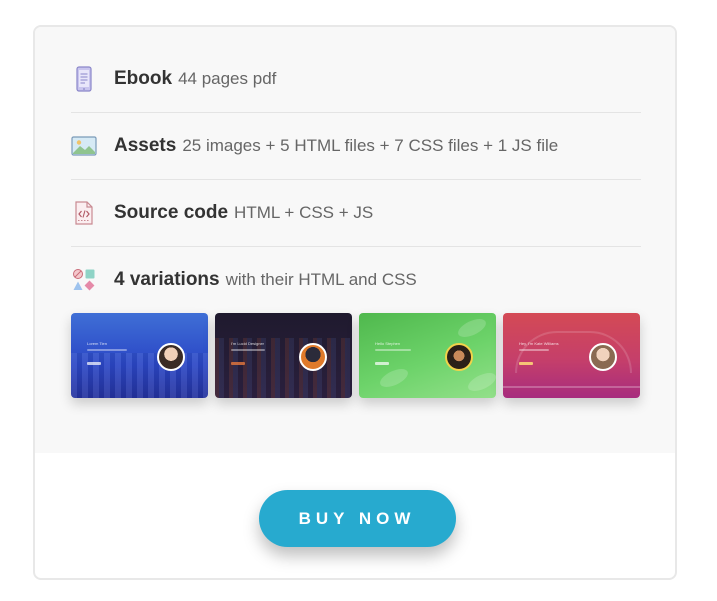 Image resolution: width=717 pixels, height=601 pixels. What do you see at coordinates (97, 343) in the screenshot?
I see `thumbnail-title: Lorem Tien` at bounding box center [97, 343].